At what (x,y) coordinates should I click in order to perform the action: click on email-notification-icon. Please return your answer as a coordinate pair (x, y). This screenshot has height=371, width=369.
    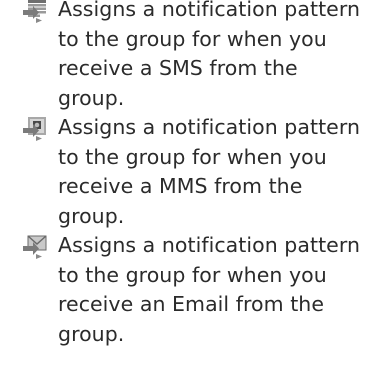
    Looking at the image, I should click on (35, 247).